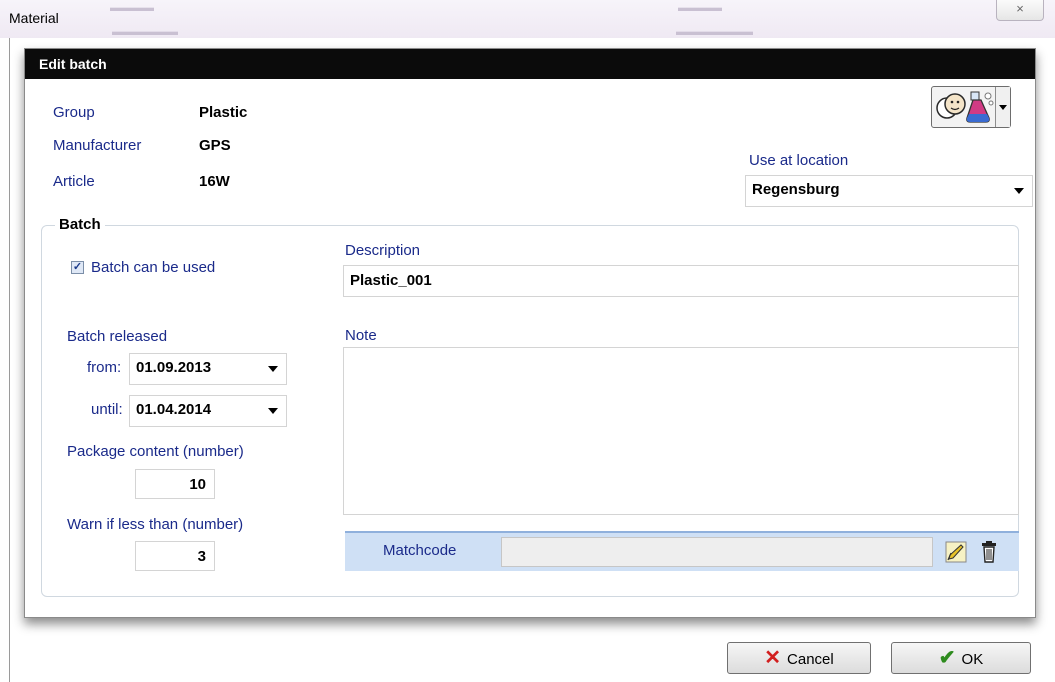 This screenshot has height=682, width=1055. I want to click on description-value: Plastic_001, so click(391, 280).